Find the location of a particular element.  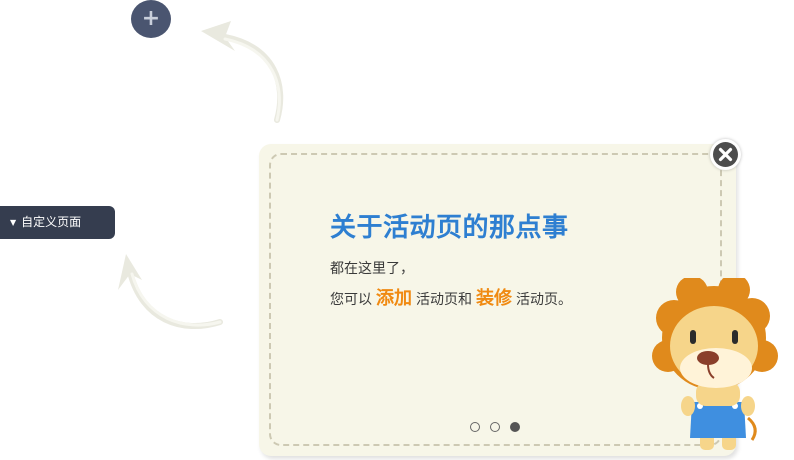

plus-icon: + is located at coordinates (151, 18).